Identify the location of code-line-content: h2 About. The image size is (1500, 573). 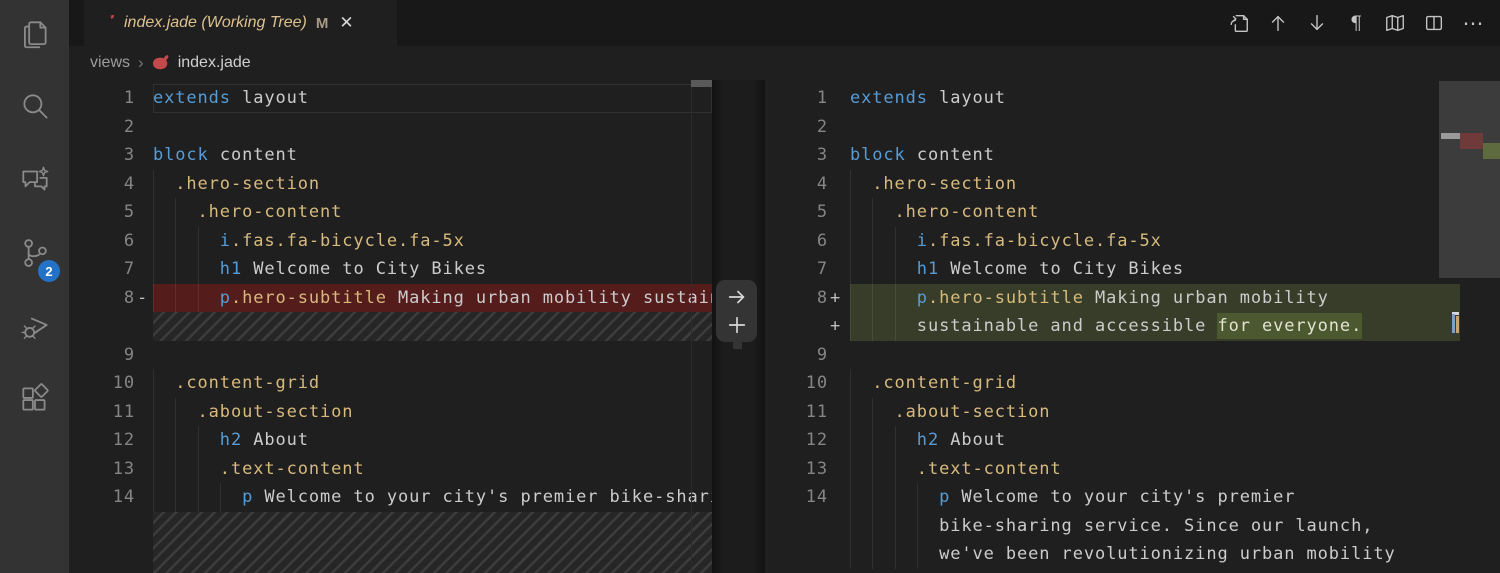
(432, 440).